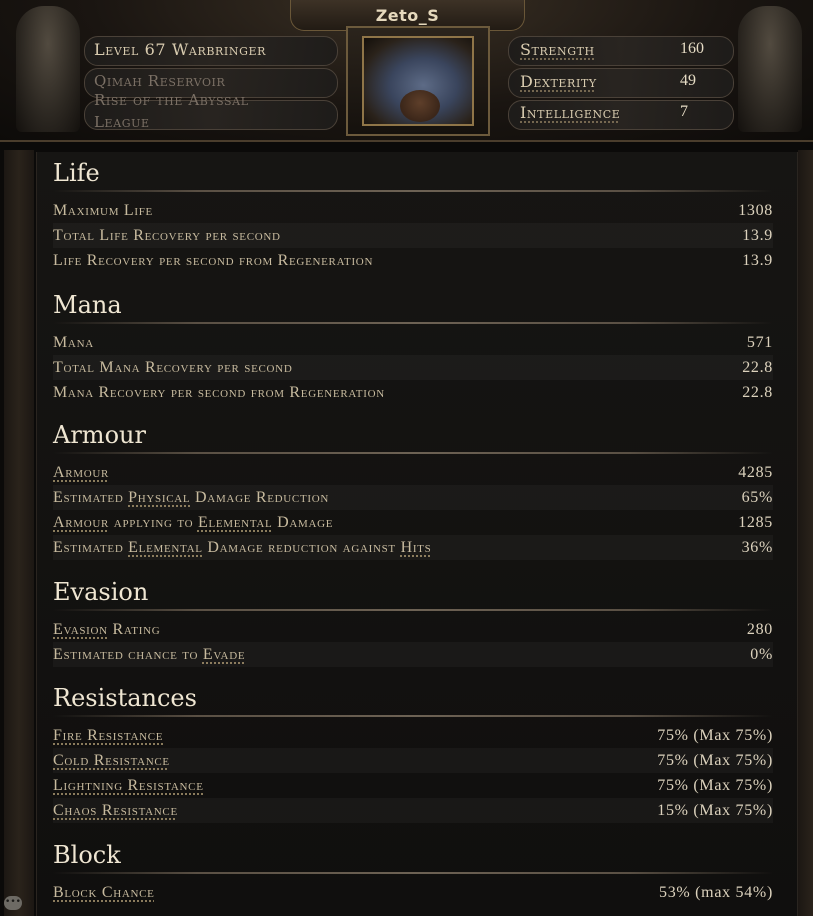 The width and height of the screenshot is (813, 916). What do you see at coordinates (413, 497) in the screenshot?
I see `stat-row: Estimated Physical Damage Reduction 65%` at bounding box center [413, 497].